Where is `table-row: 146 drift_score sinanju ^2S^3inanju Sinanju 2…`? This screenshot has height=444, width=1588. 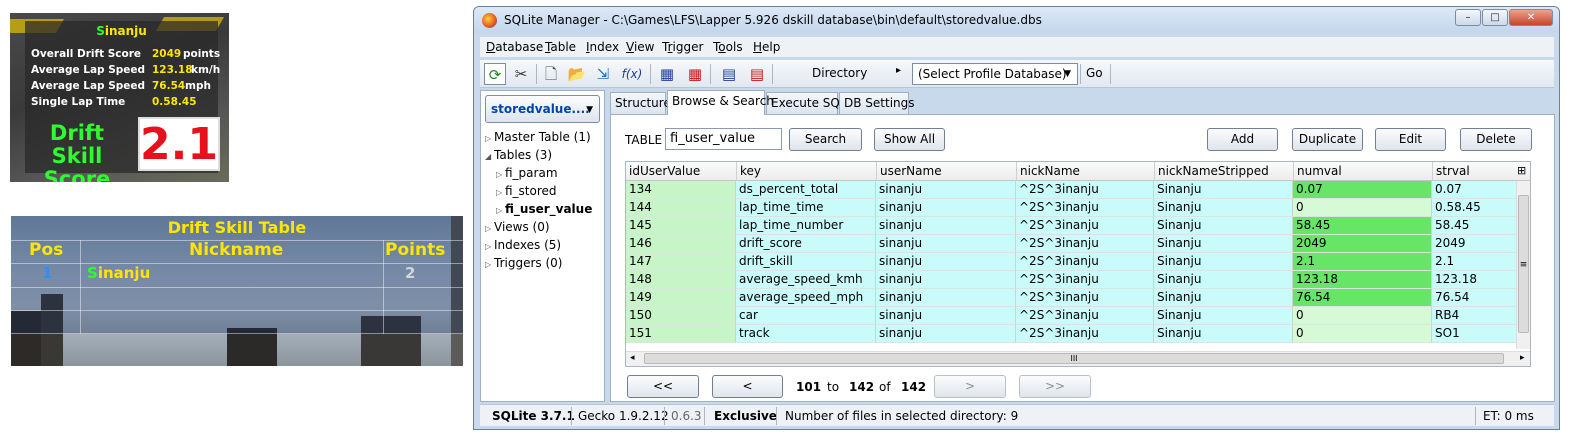 table-row: 146 drift_score sinanju ^2S^3inanju Sinanju 2… is located at coordinates (1072, 244).